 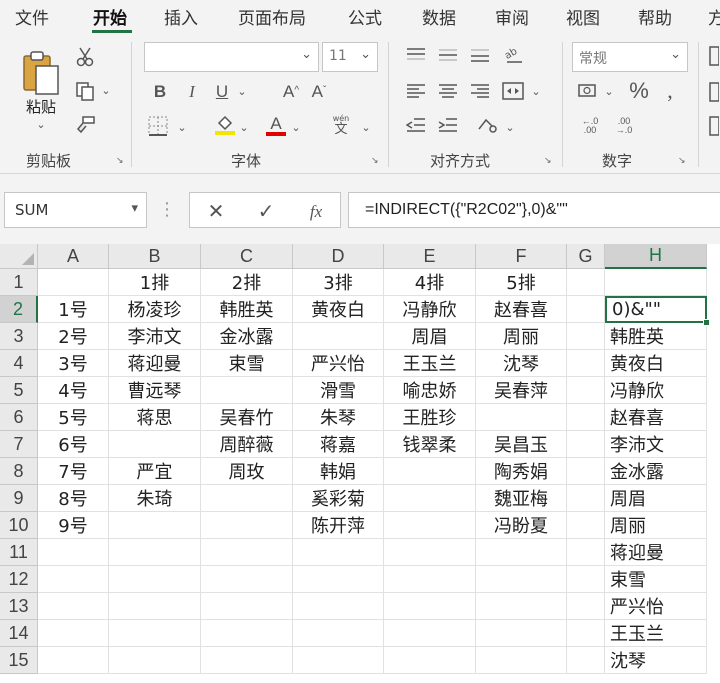 What do you see at coordinates (656, 552) in the screenshot?
I see `cell-h11: 蒋迎曼` at bounding box center [656, 552].